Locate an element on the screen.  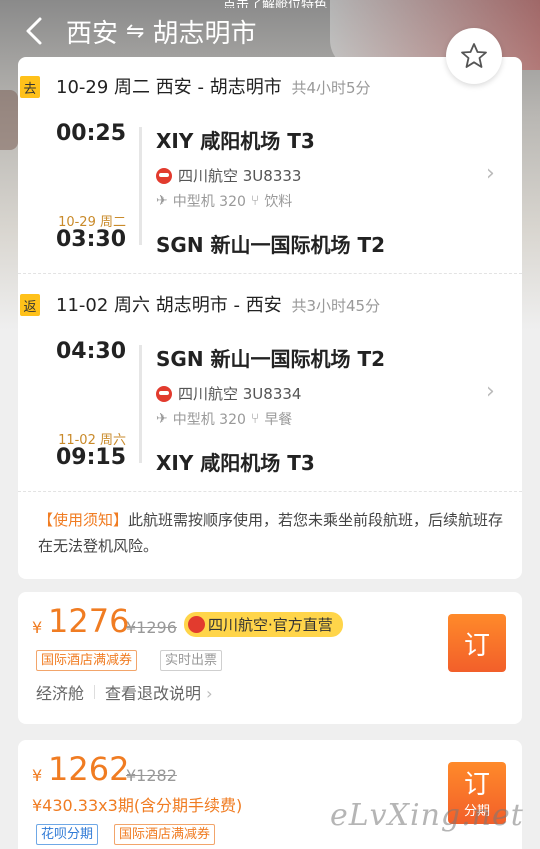
segment-duration: 共3小时45分 is located at coordinates (336, 306).